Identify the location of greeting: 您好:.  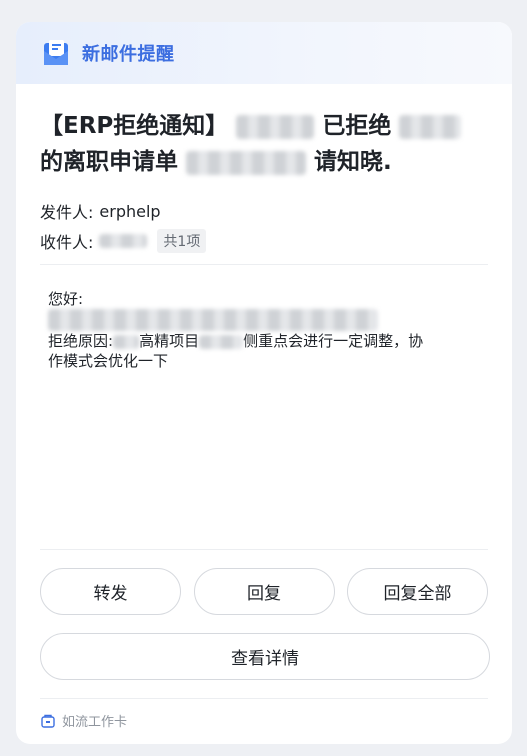
(66, 299).